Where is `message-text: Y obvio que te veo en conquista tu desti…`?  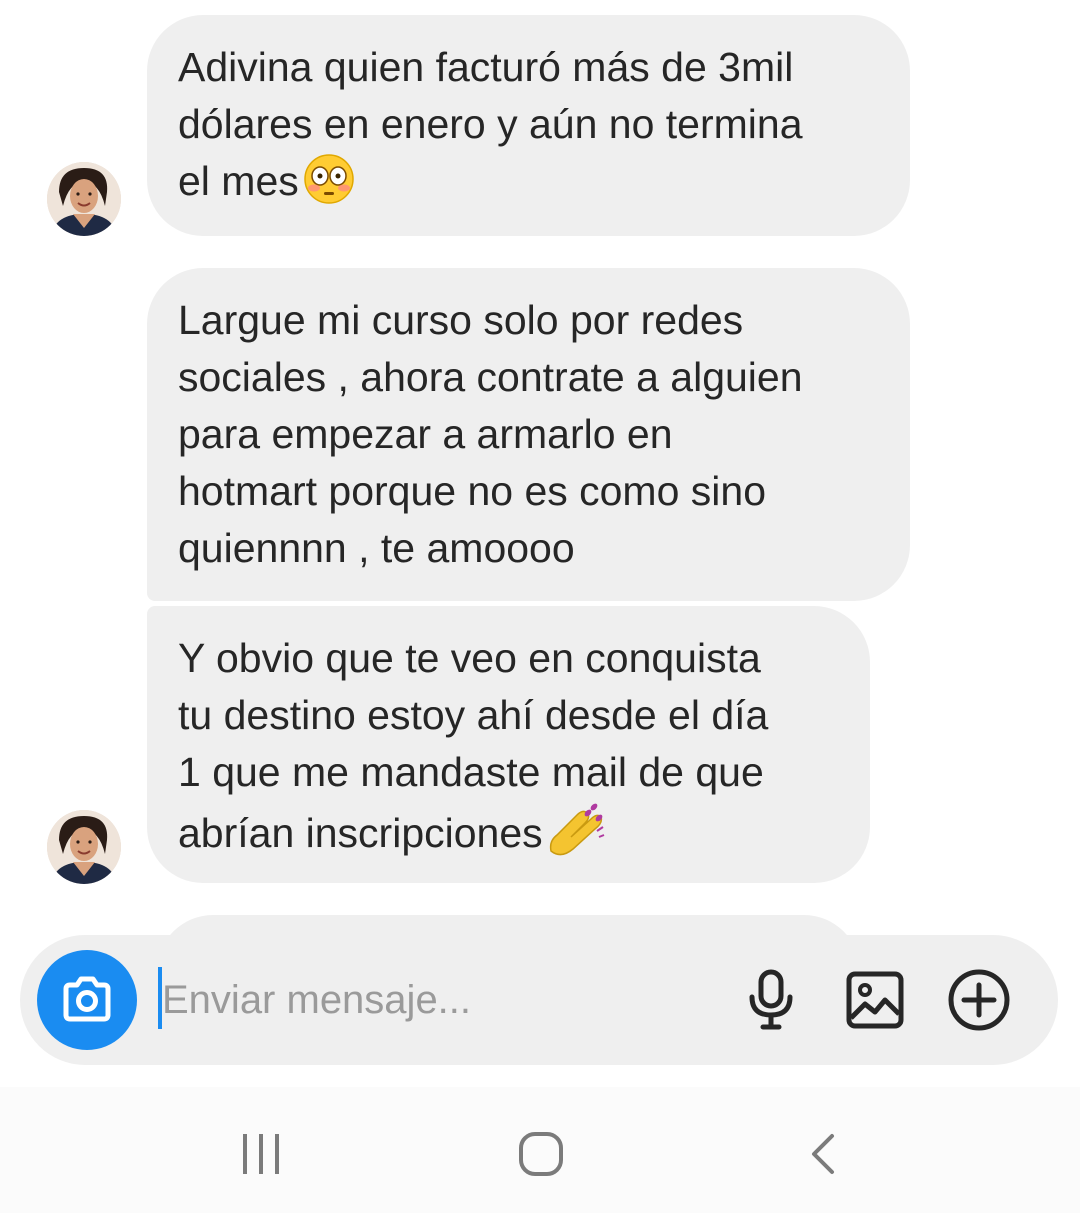 message-text: Y obvio que te veo en conquista tu desti… is located at coordinates (473, 745).